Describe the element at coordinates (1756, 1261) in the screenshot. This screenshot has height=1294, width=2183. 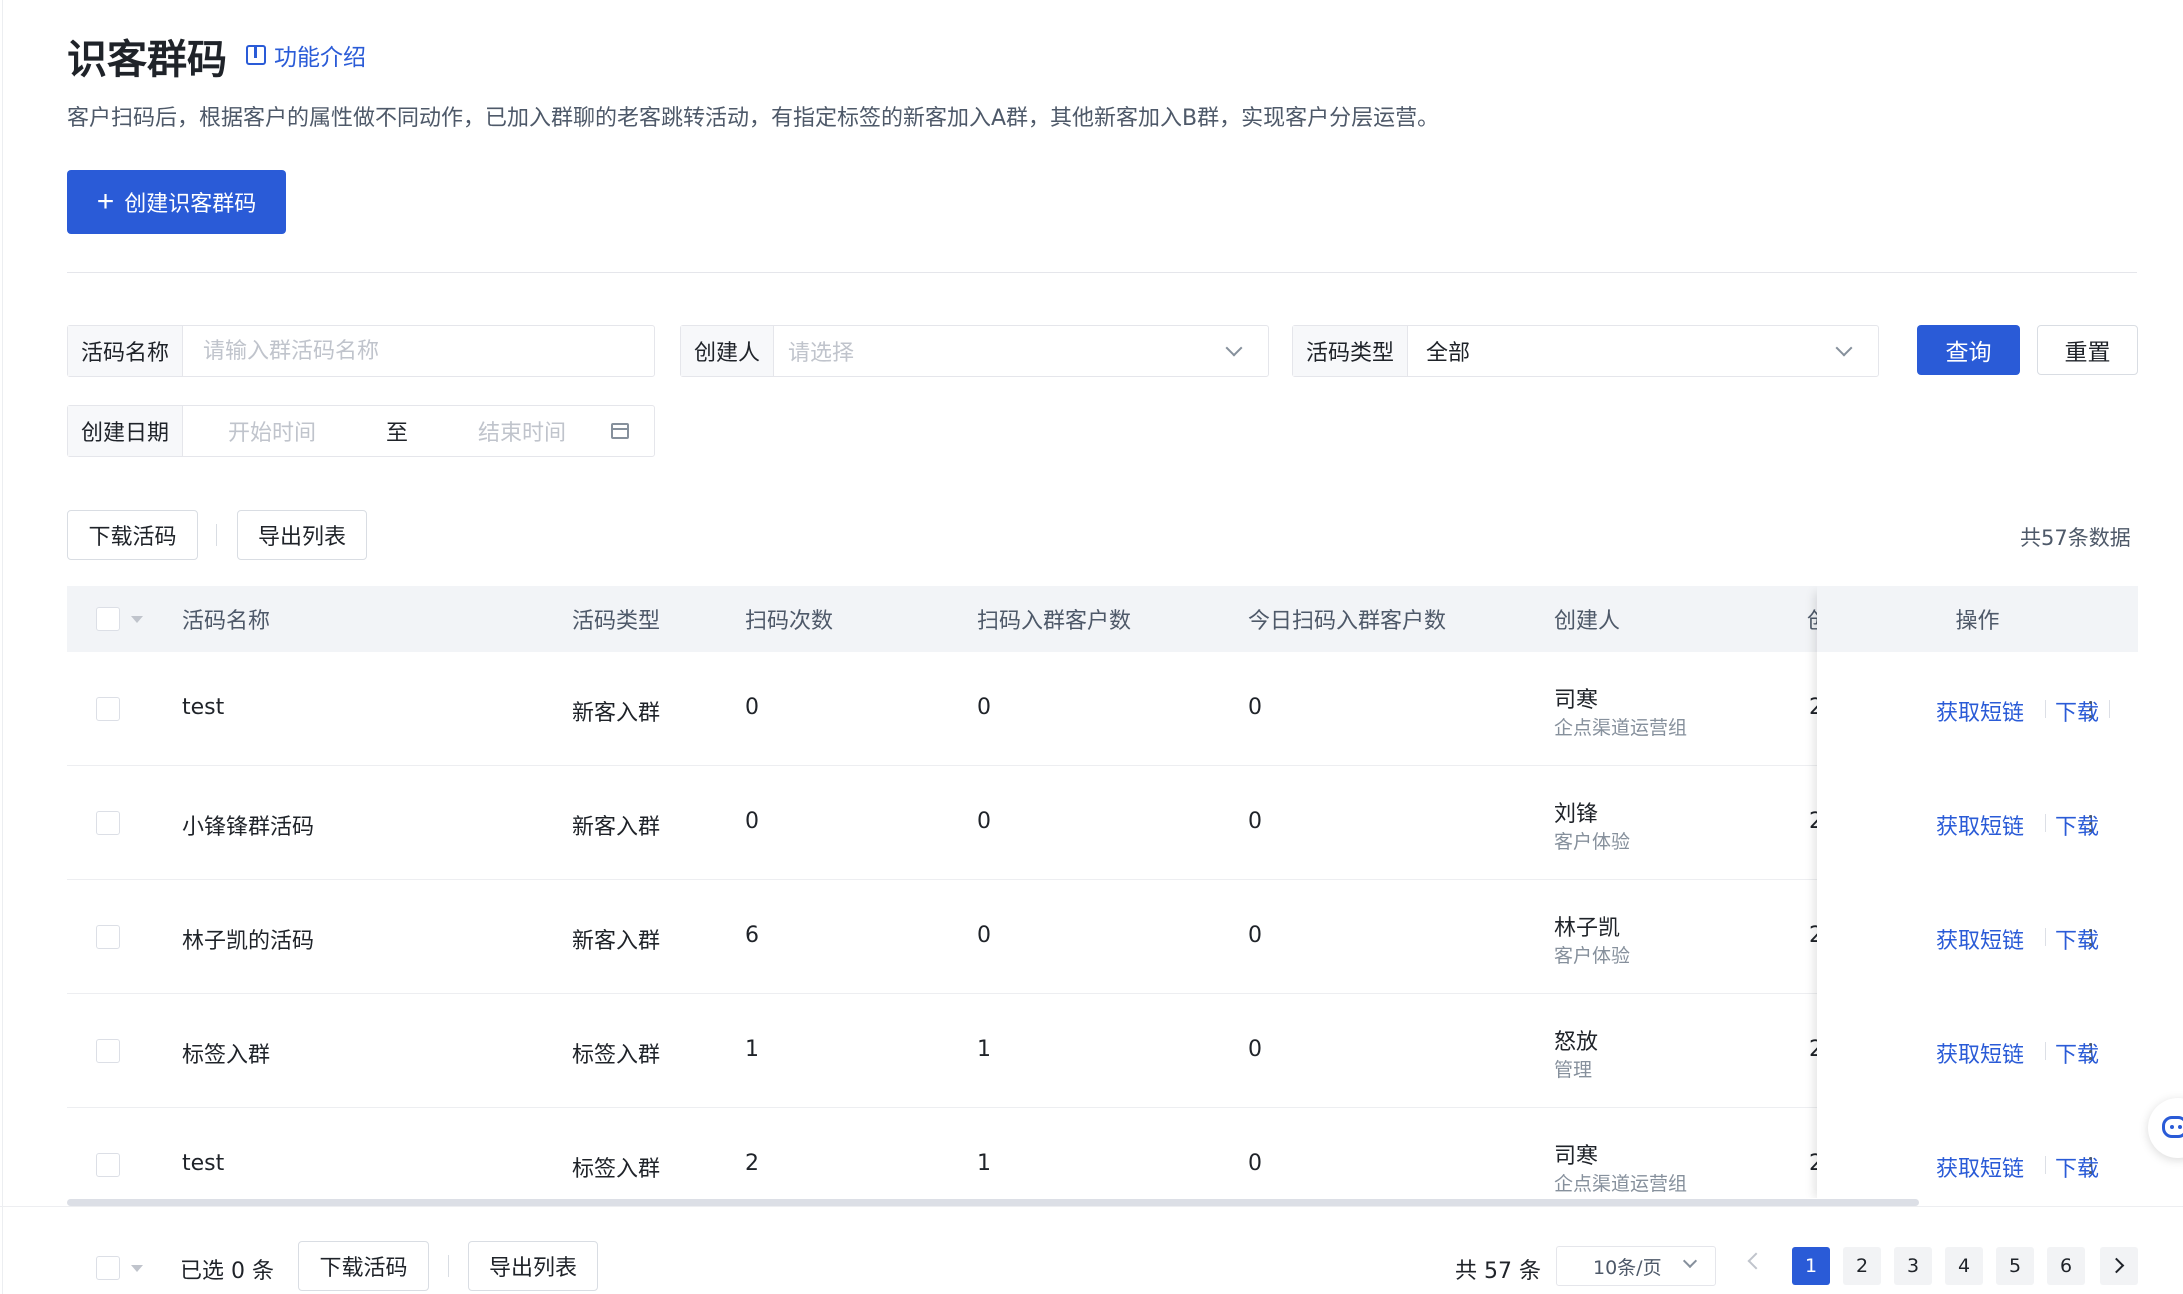
I see `prev-page-button` at that location.